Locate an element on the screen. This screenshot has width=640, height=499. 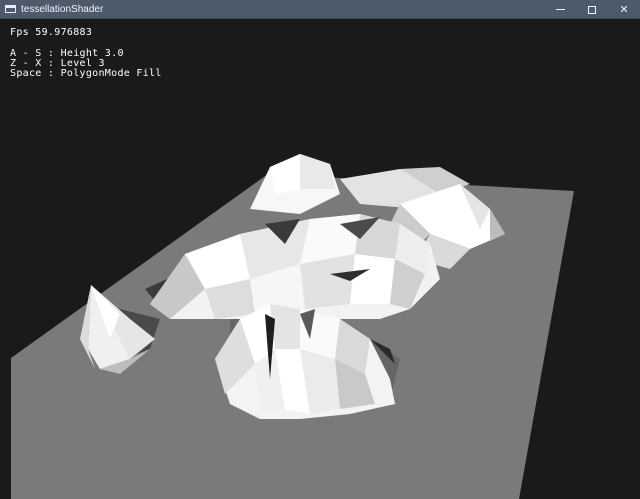
close-icon: ✕ is located at coordinates (624, 9).